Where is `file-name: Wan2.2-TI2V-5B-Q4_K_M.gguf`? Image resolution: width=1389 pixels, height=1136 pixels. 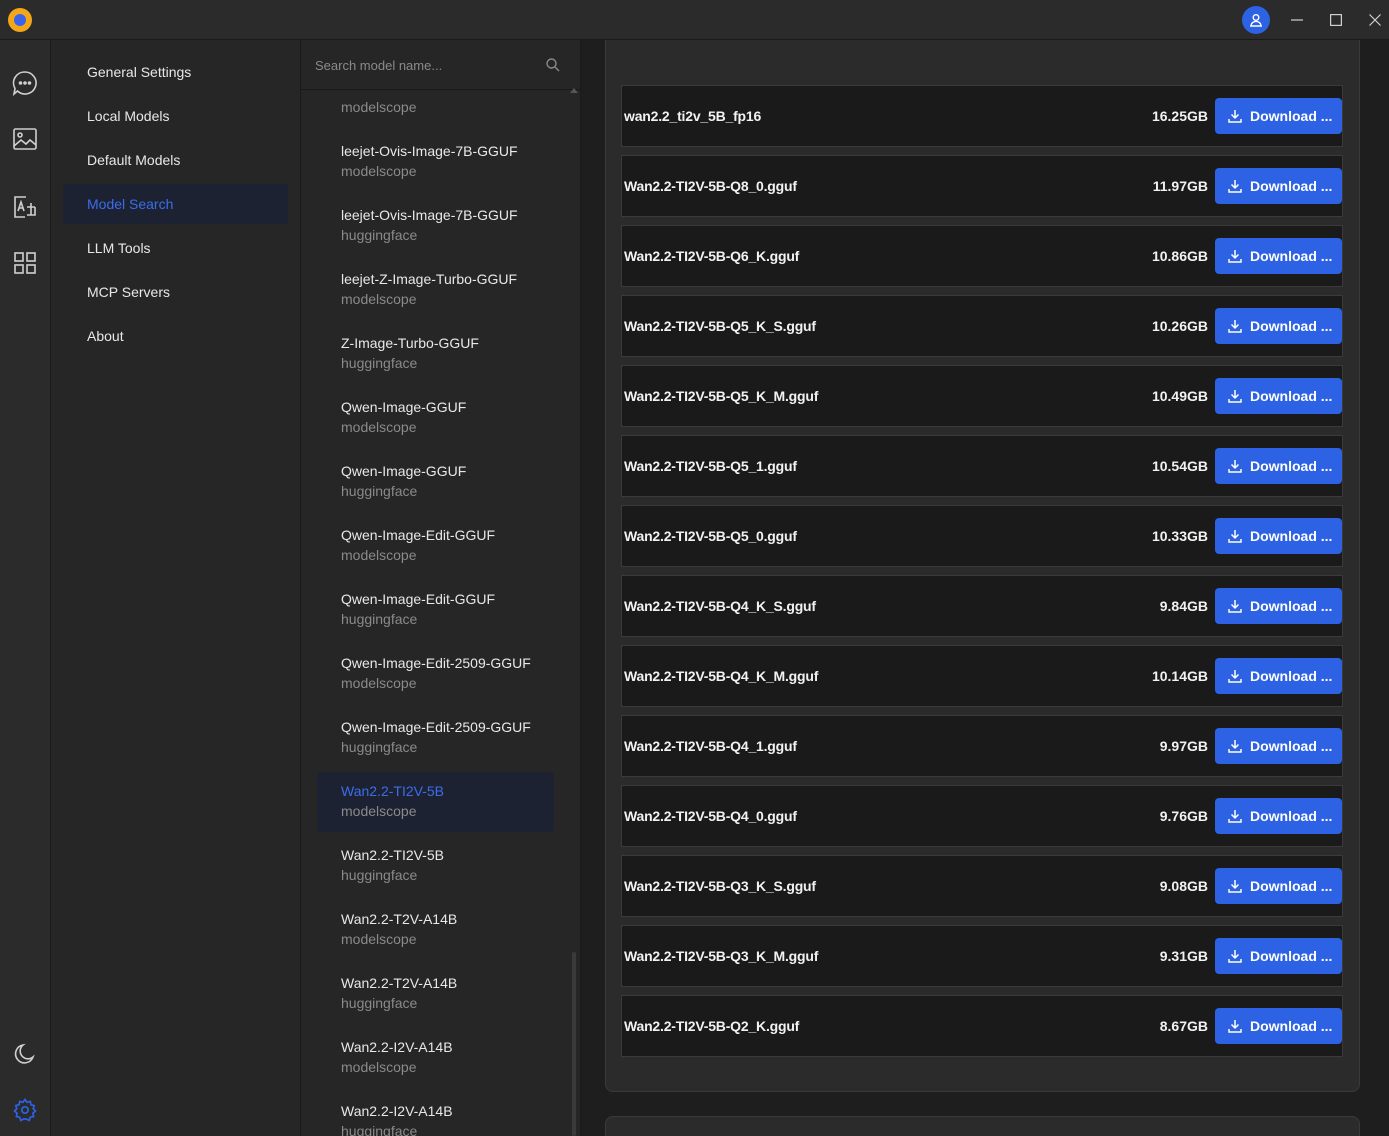
file-name: Wan2.2-TI2V-5B-Q4_K_M.gguf is located at coordinates (721, 676).